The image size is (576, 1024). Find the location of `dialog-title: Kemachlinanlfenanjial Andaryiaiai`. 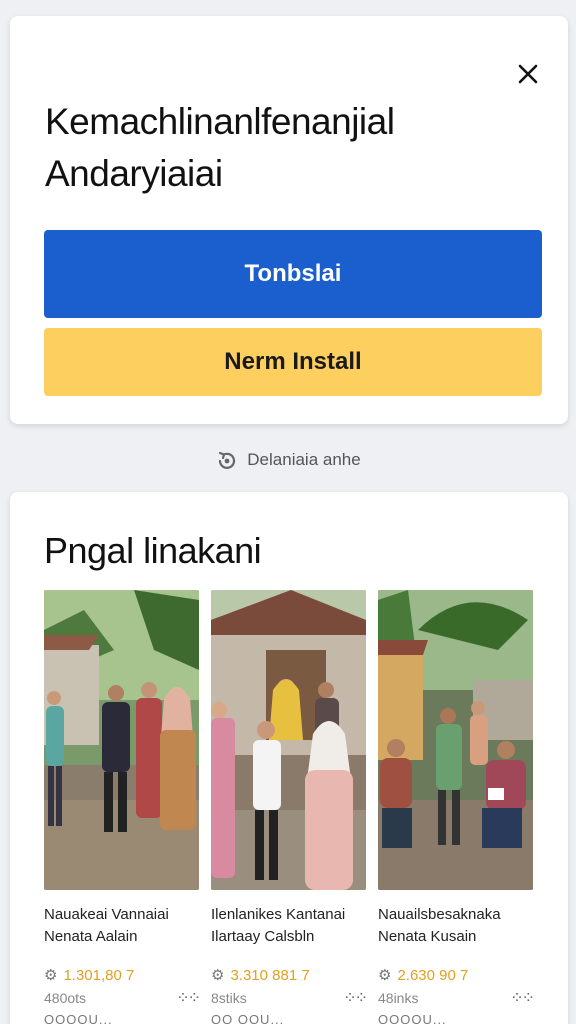

dialog-title: Kemachlinanlfenanjial Andaryiaiai is located at coordinates (276, 148).